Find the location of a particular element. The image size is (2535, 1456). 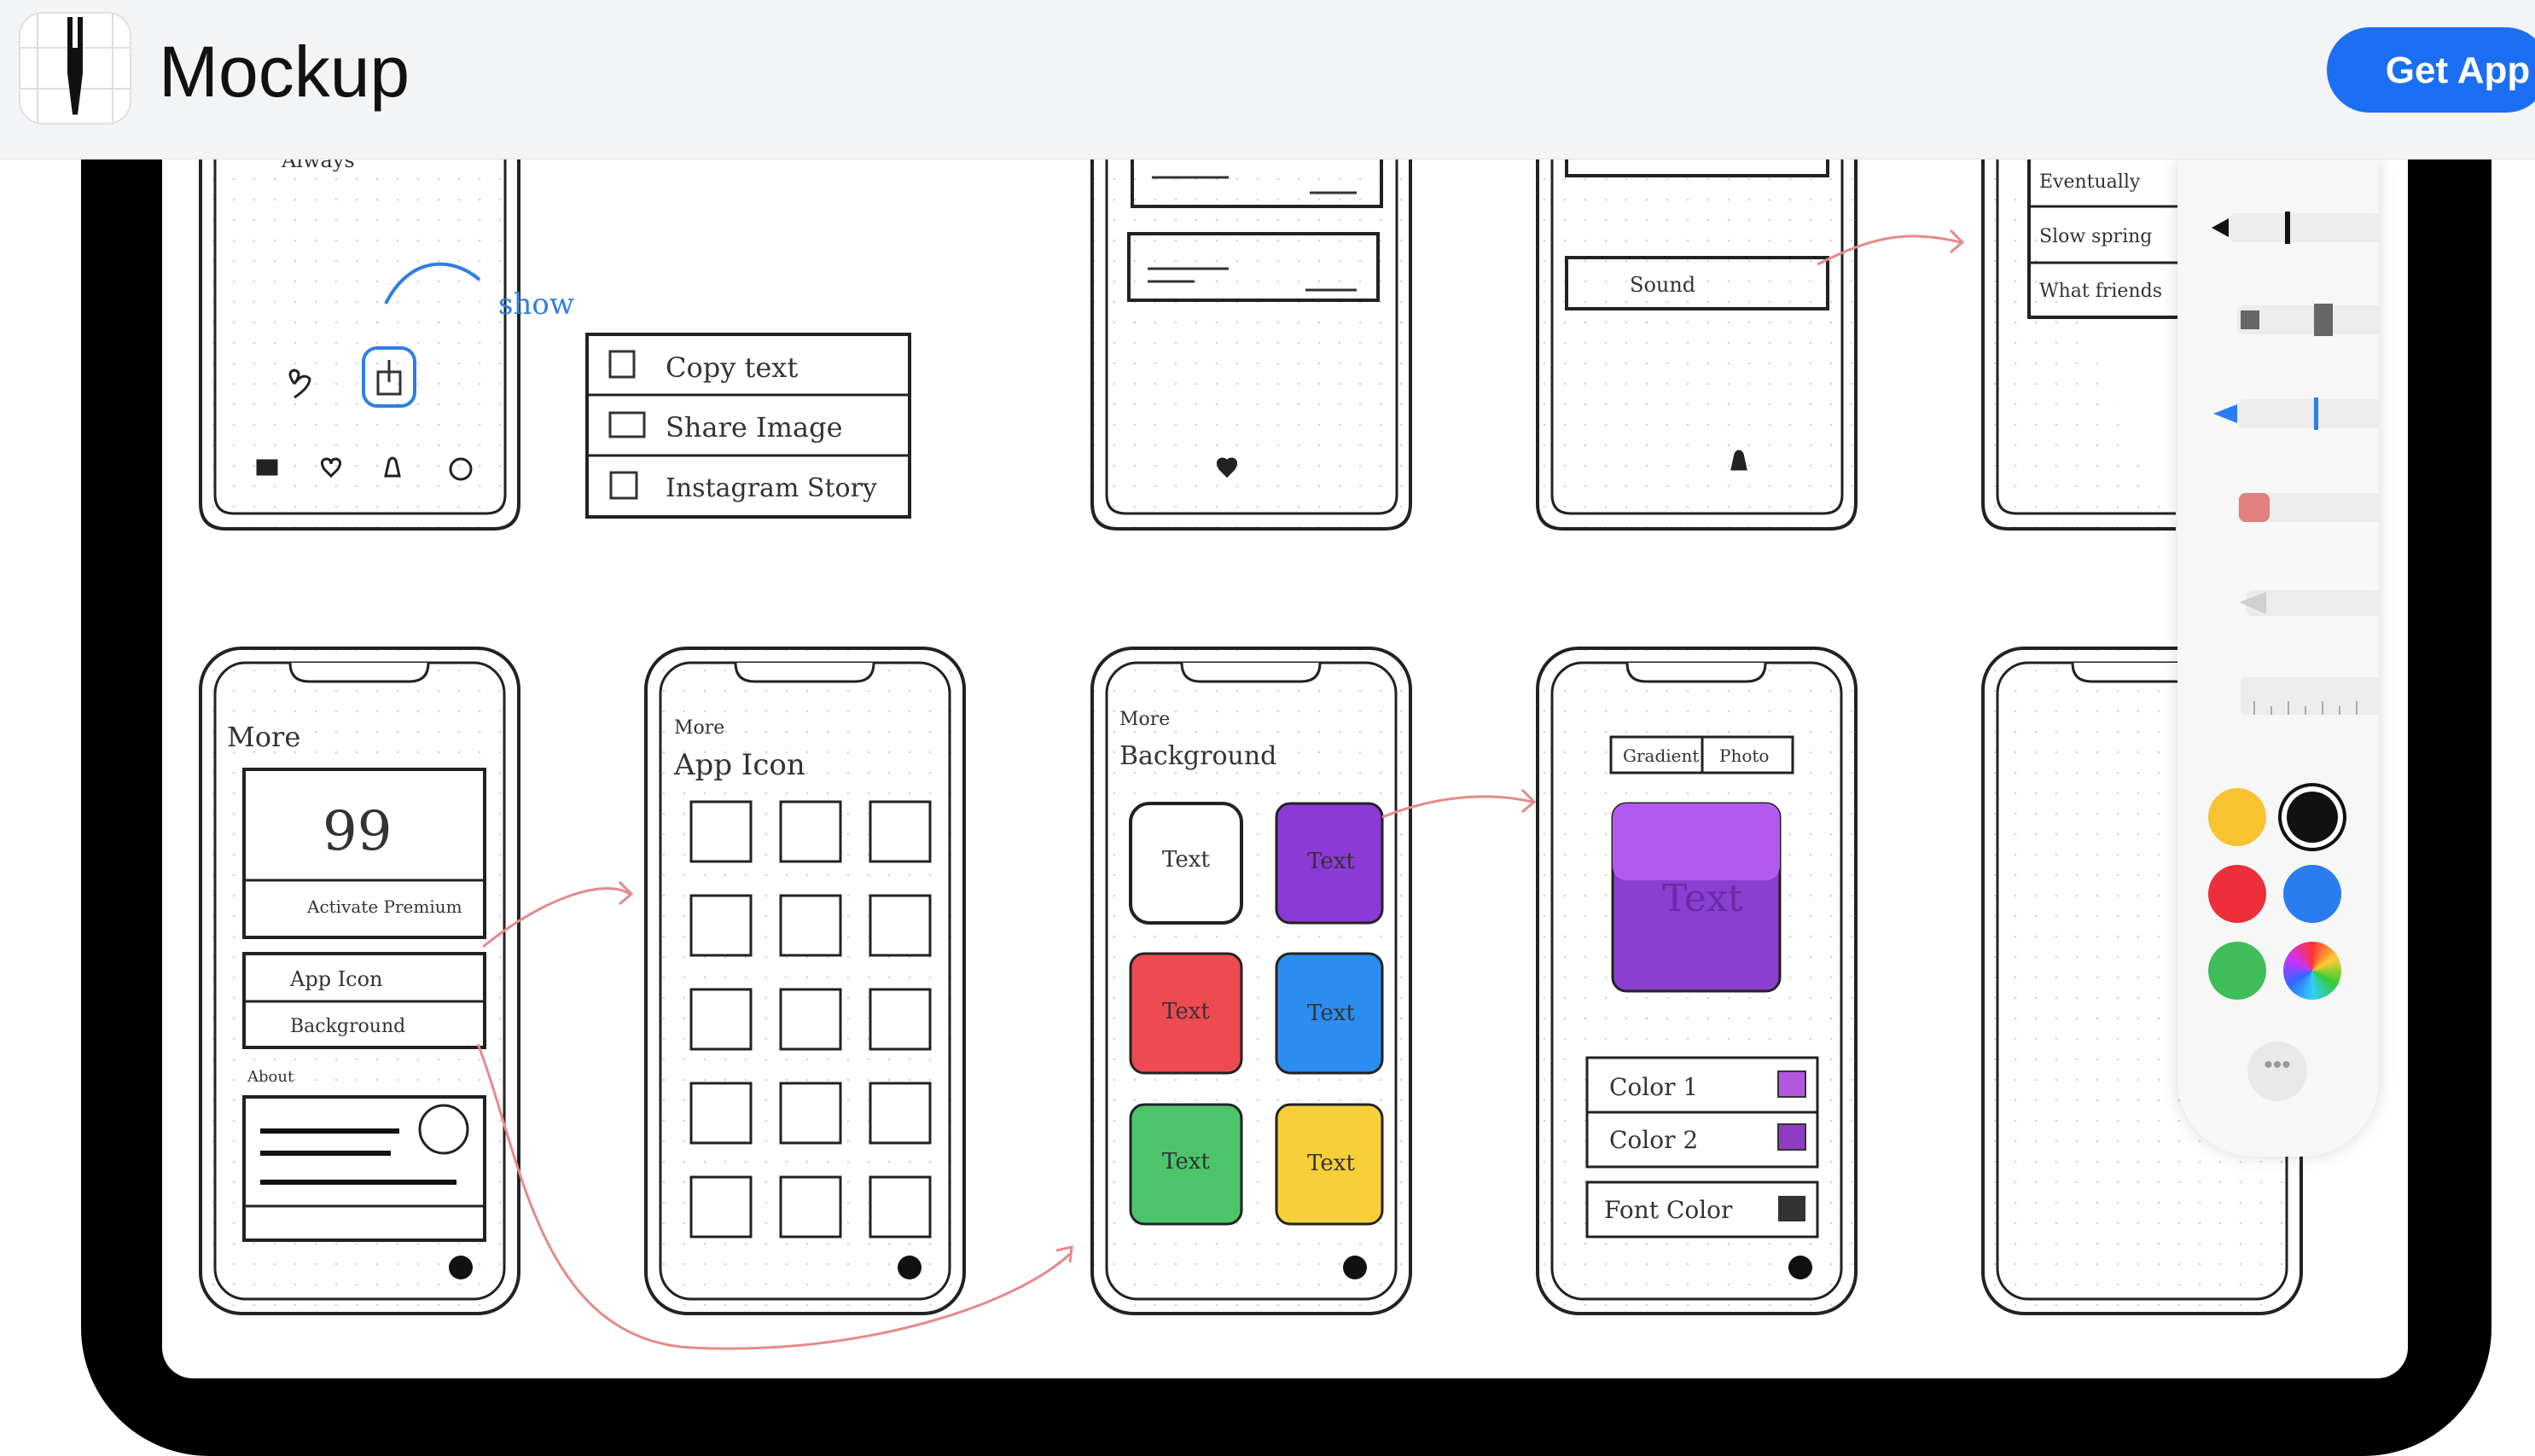

tool-palette: ••• is located at coordinates (2278, 658).